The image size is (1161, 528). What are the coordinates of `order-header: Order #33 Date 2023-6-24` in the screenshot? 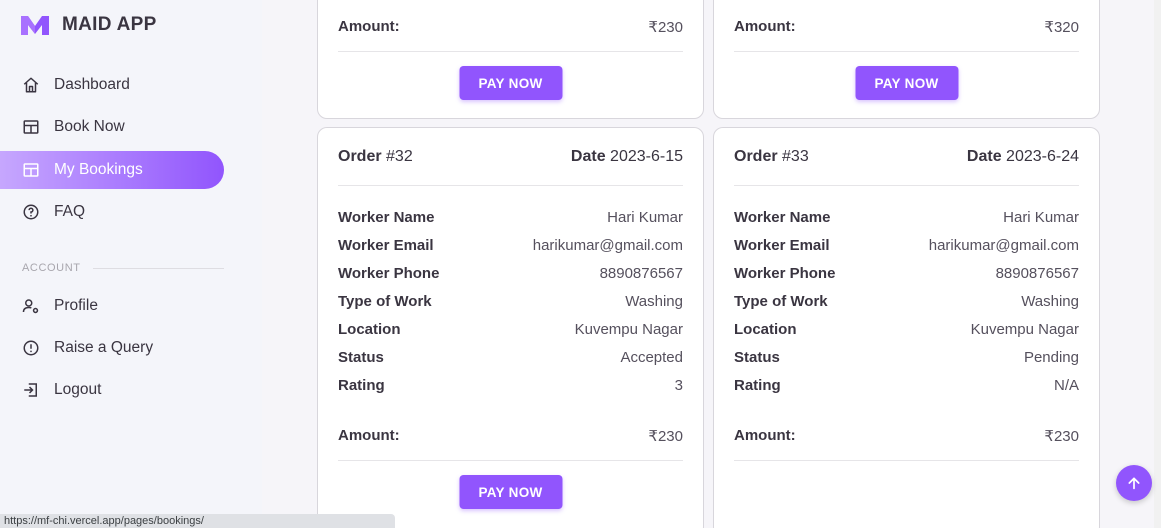 It's located at (906, 157).